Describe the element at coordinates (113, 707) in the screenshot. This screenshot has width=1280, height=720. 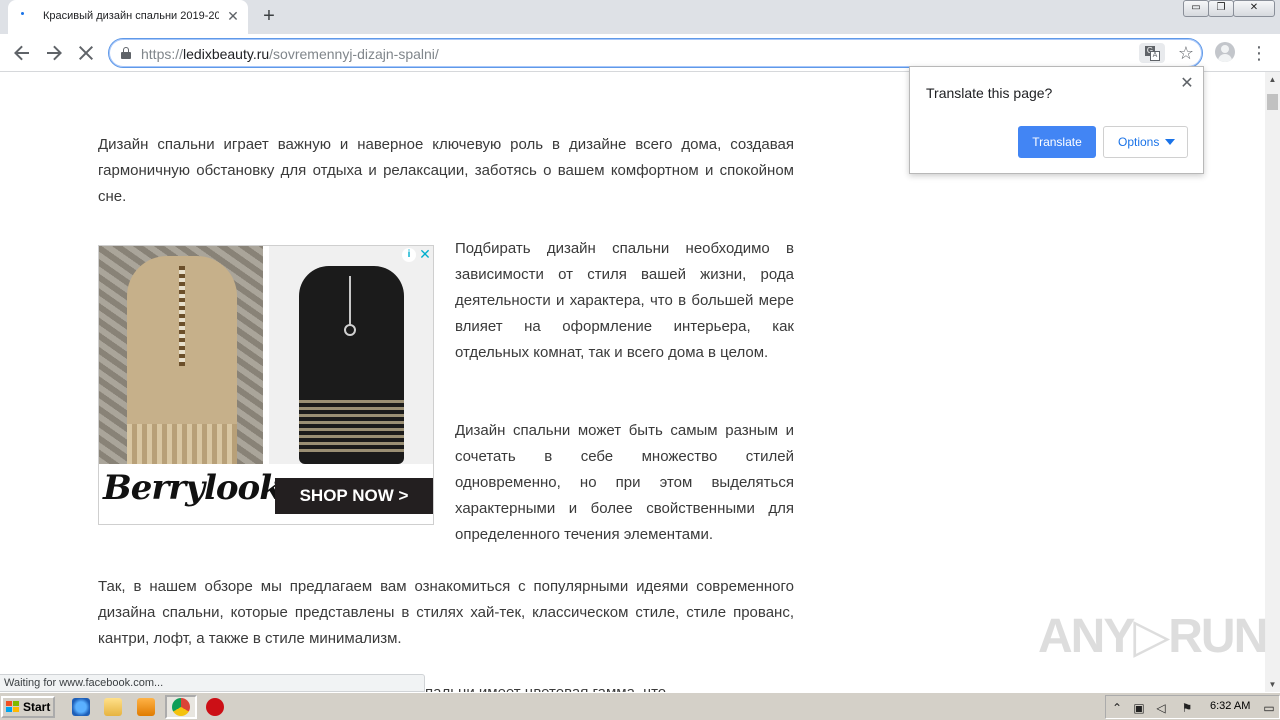
I see `folder-icon` at that location.